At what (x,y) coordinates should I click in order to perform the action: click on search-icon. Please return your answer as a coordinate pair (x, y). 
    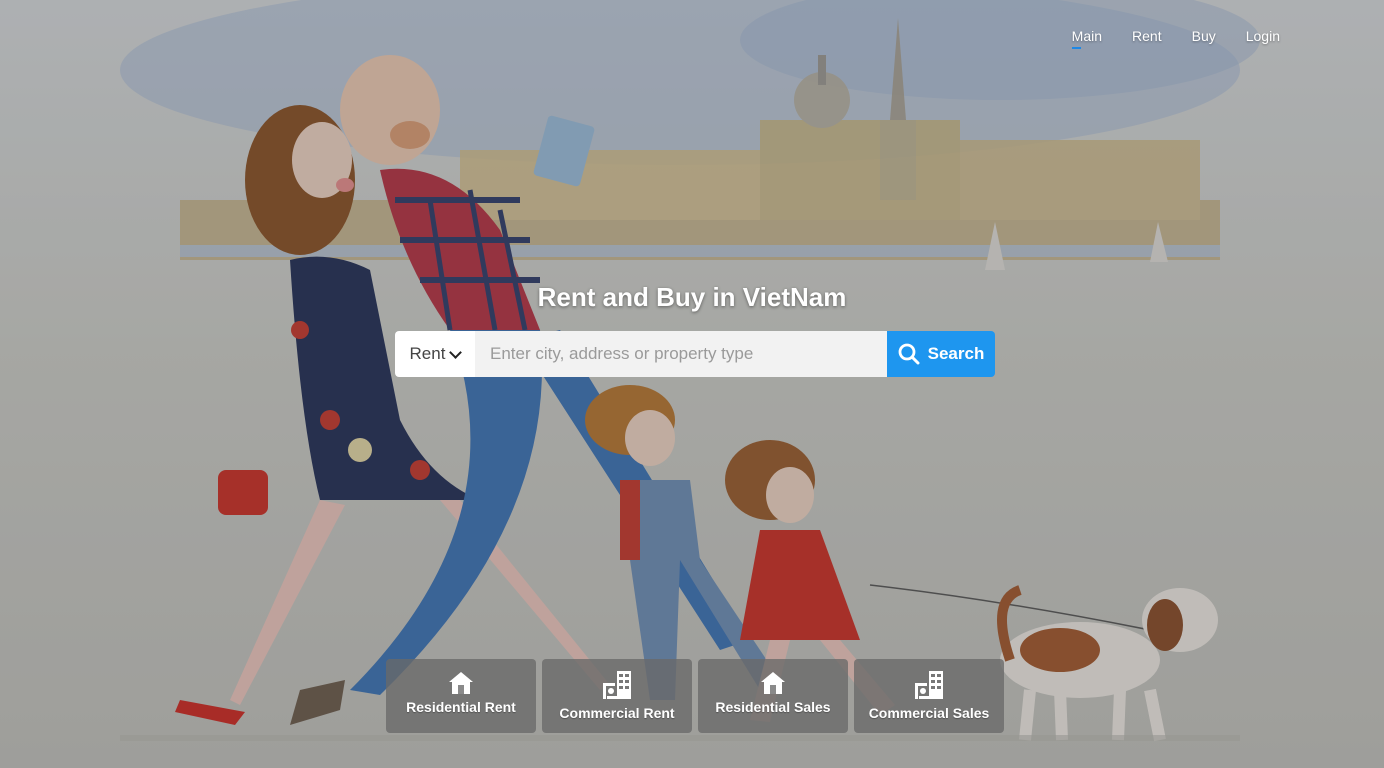
    Looking at the image, I should click on (909, 354).